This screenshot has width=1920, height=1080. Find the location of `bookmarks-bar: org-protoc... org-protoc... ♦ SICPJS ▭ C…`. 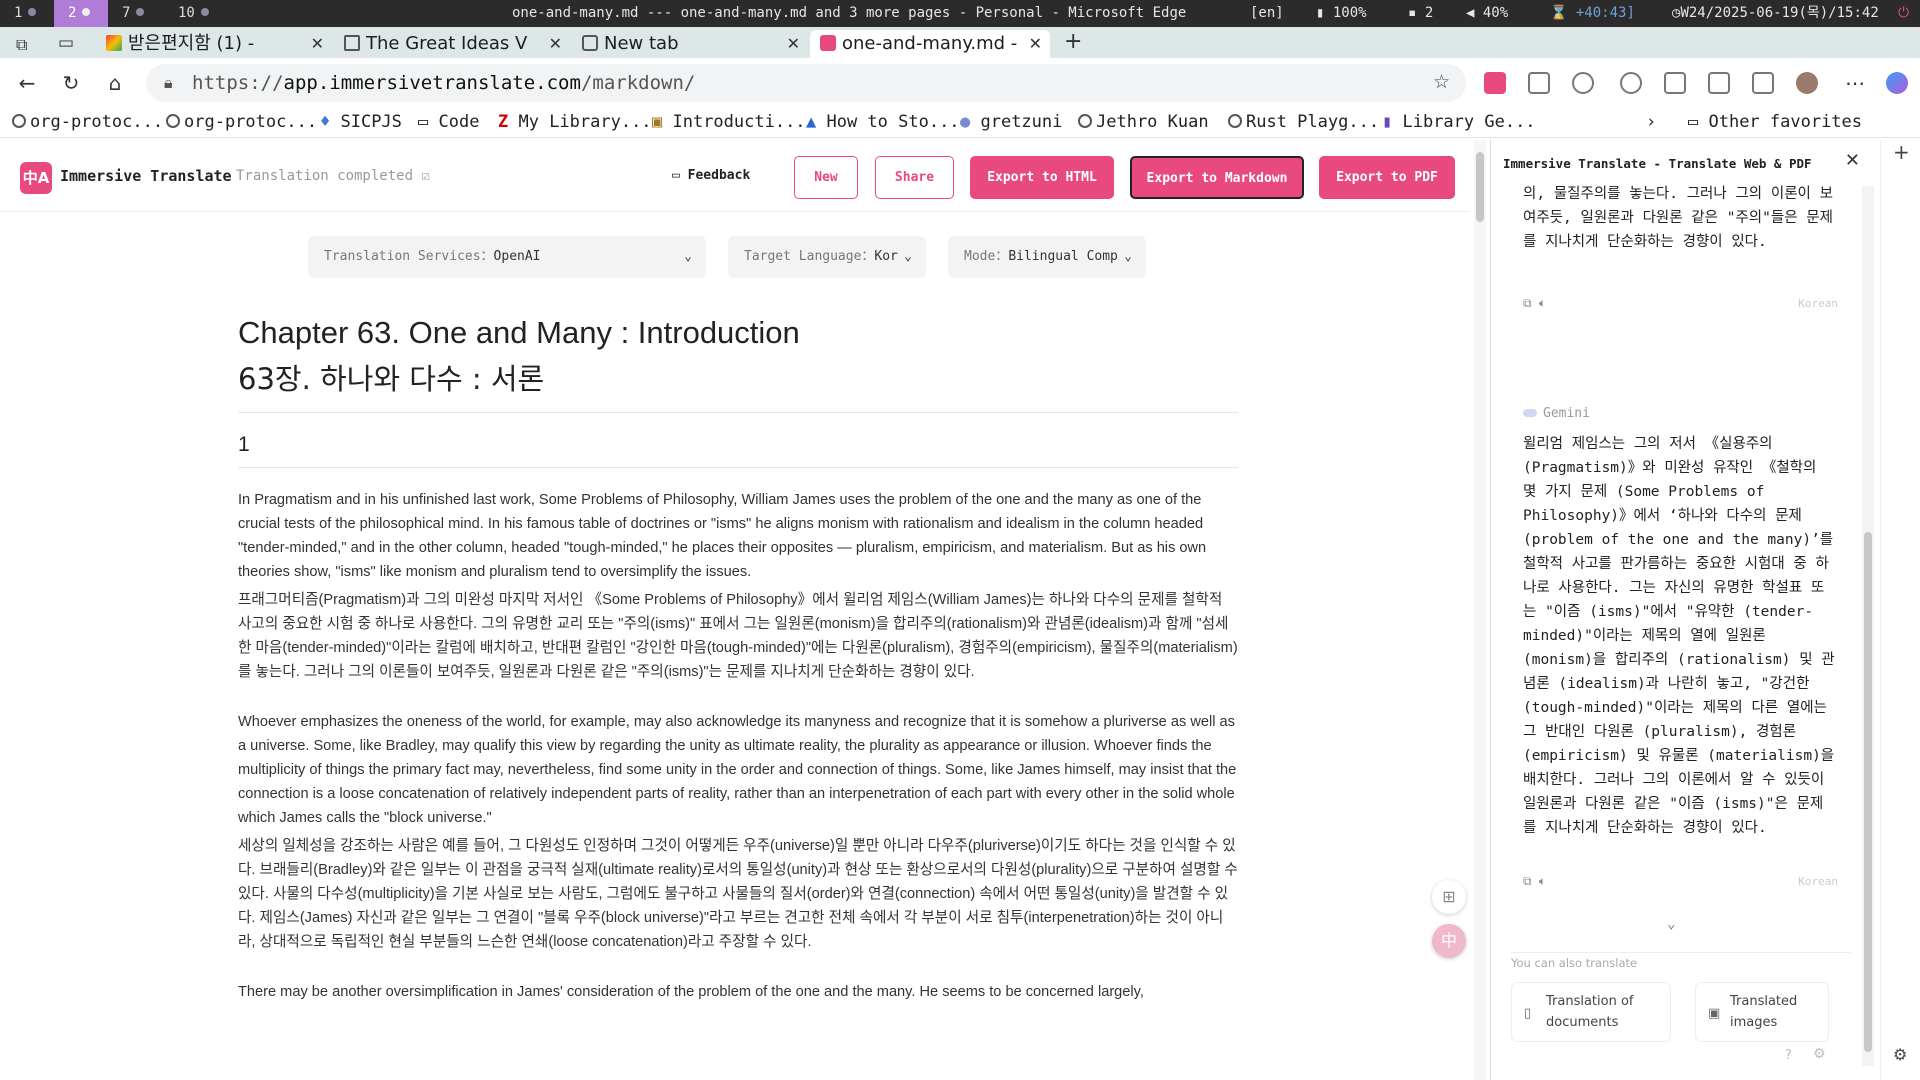

bookmarks-bar: org-protoc... org-protoc... ♦ SICPJS ▭ C… is located at coordinates (960, 123).